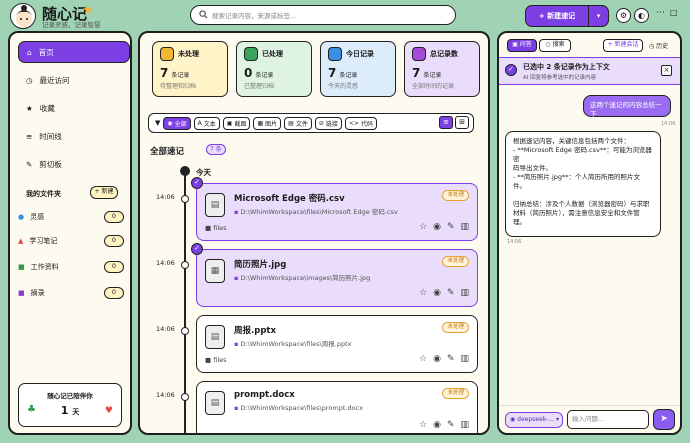  Describe the element at coordinates (29, 52) in the screenshot. I see `home-icon: ⌂` at that location.